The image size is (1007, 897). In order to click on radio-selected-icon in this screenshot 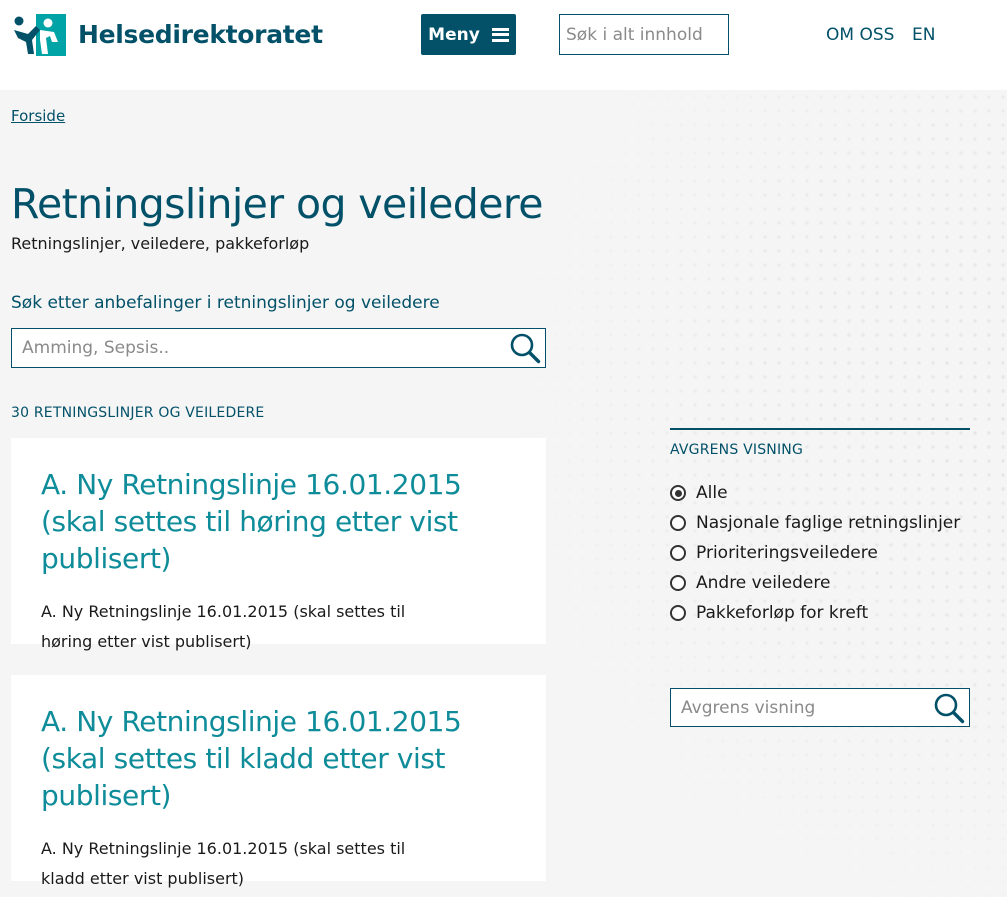, I will do `click(678, 493)`.